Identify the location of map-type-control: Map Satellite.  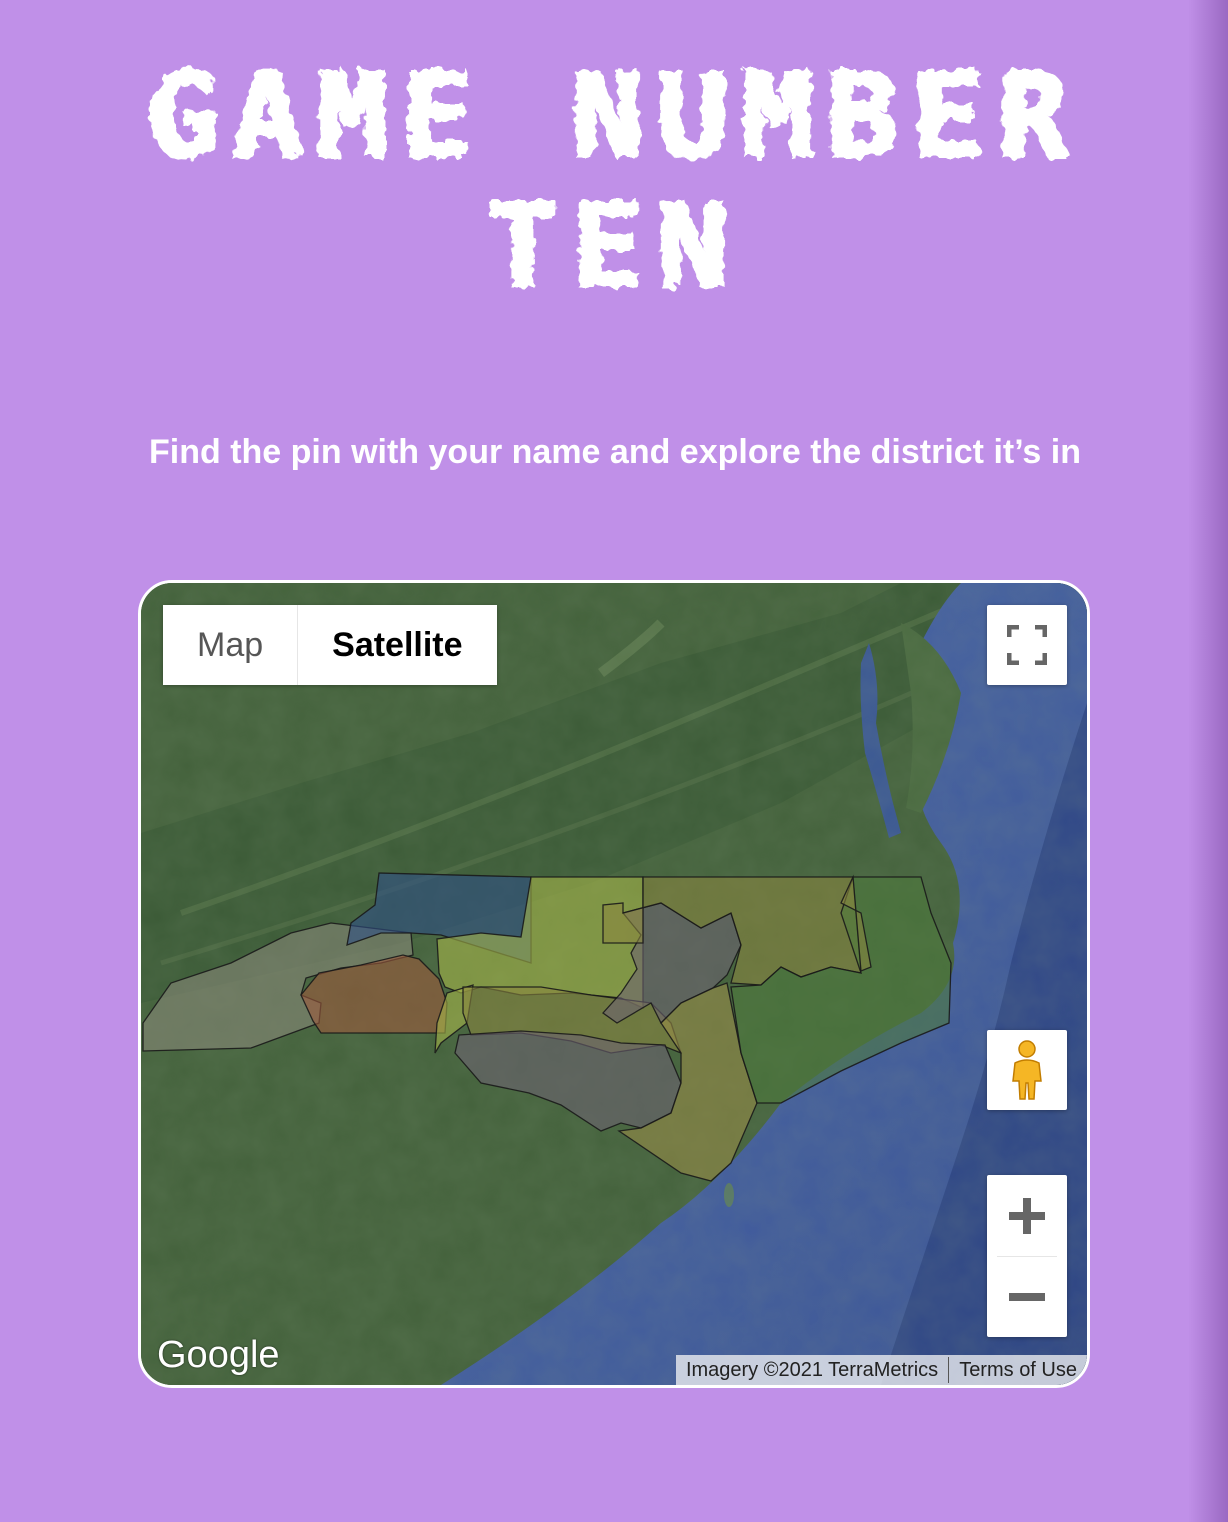
(330, 645).